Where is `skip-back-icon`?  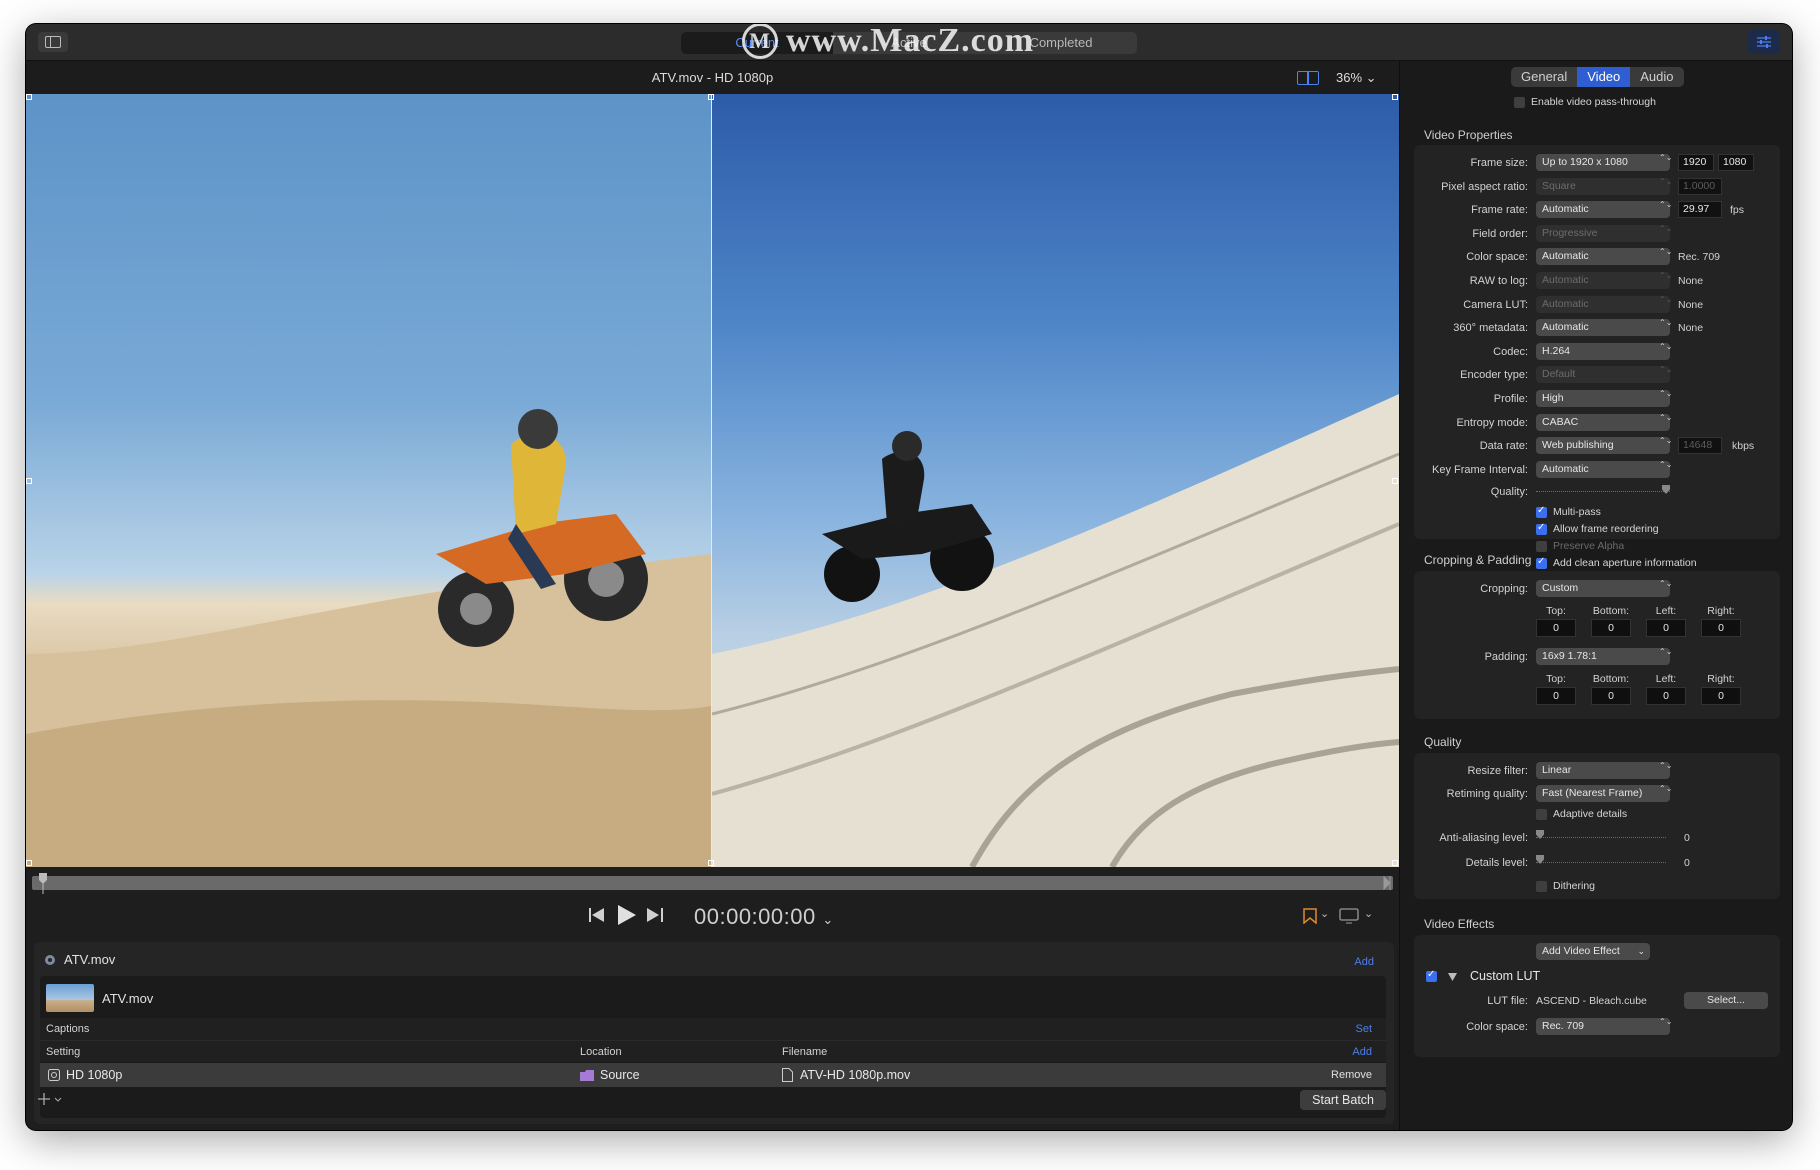 skip-back-icon is located at coordinates (597, 915).